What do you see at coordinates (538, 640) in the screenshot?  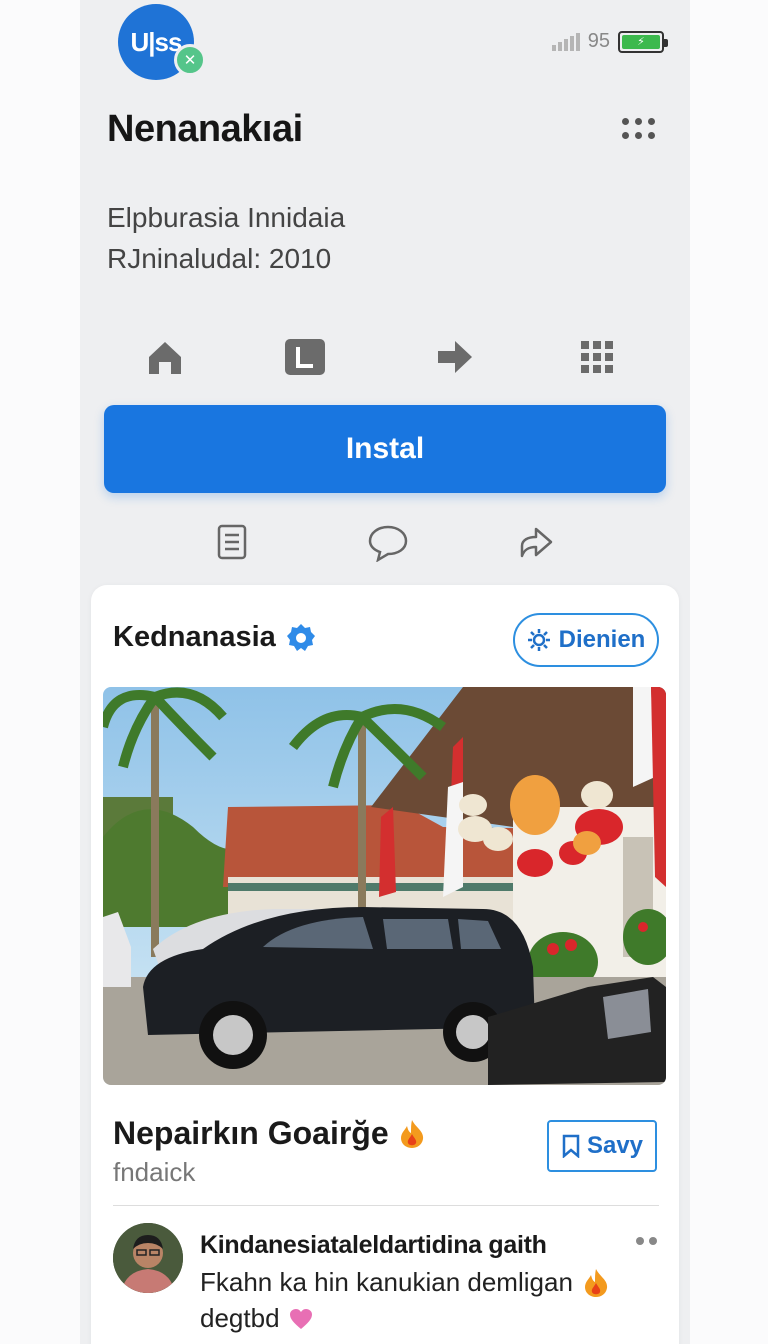 I see `gear-icon` at bounding box center [538, 640].